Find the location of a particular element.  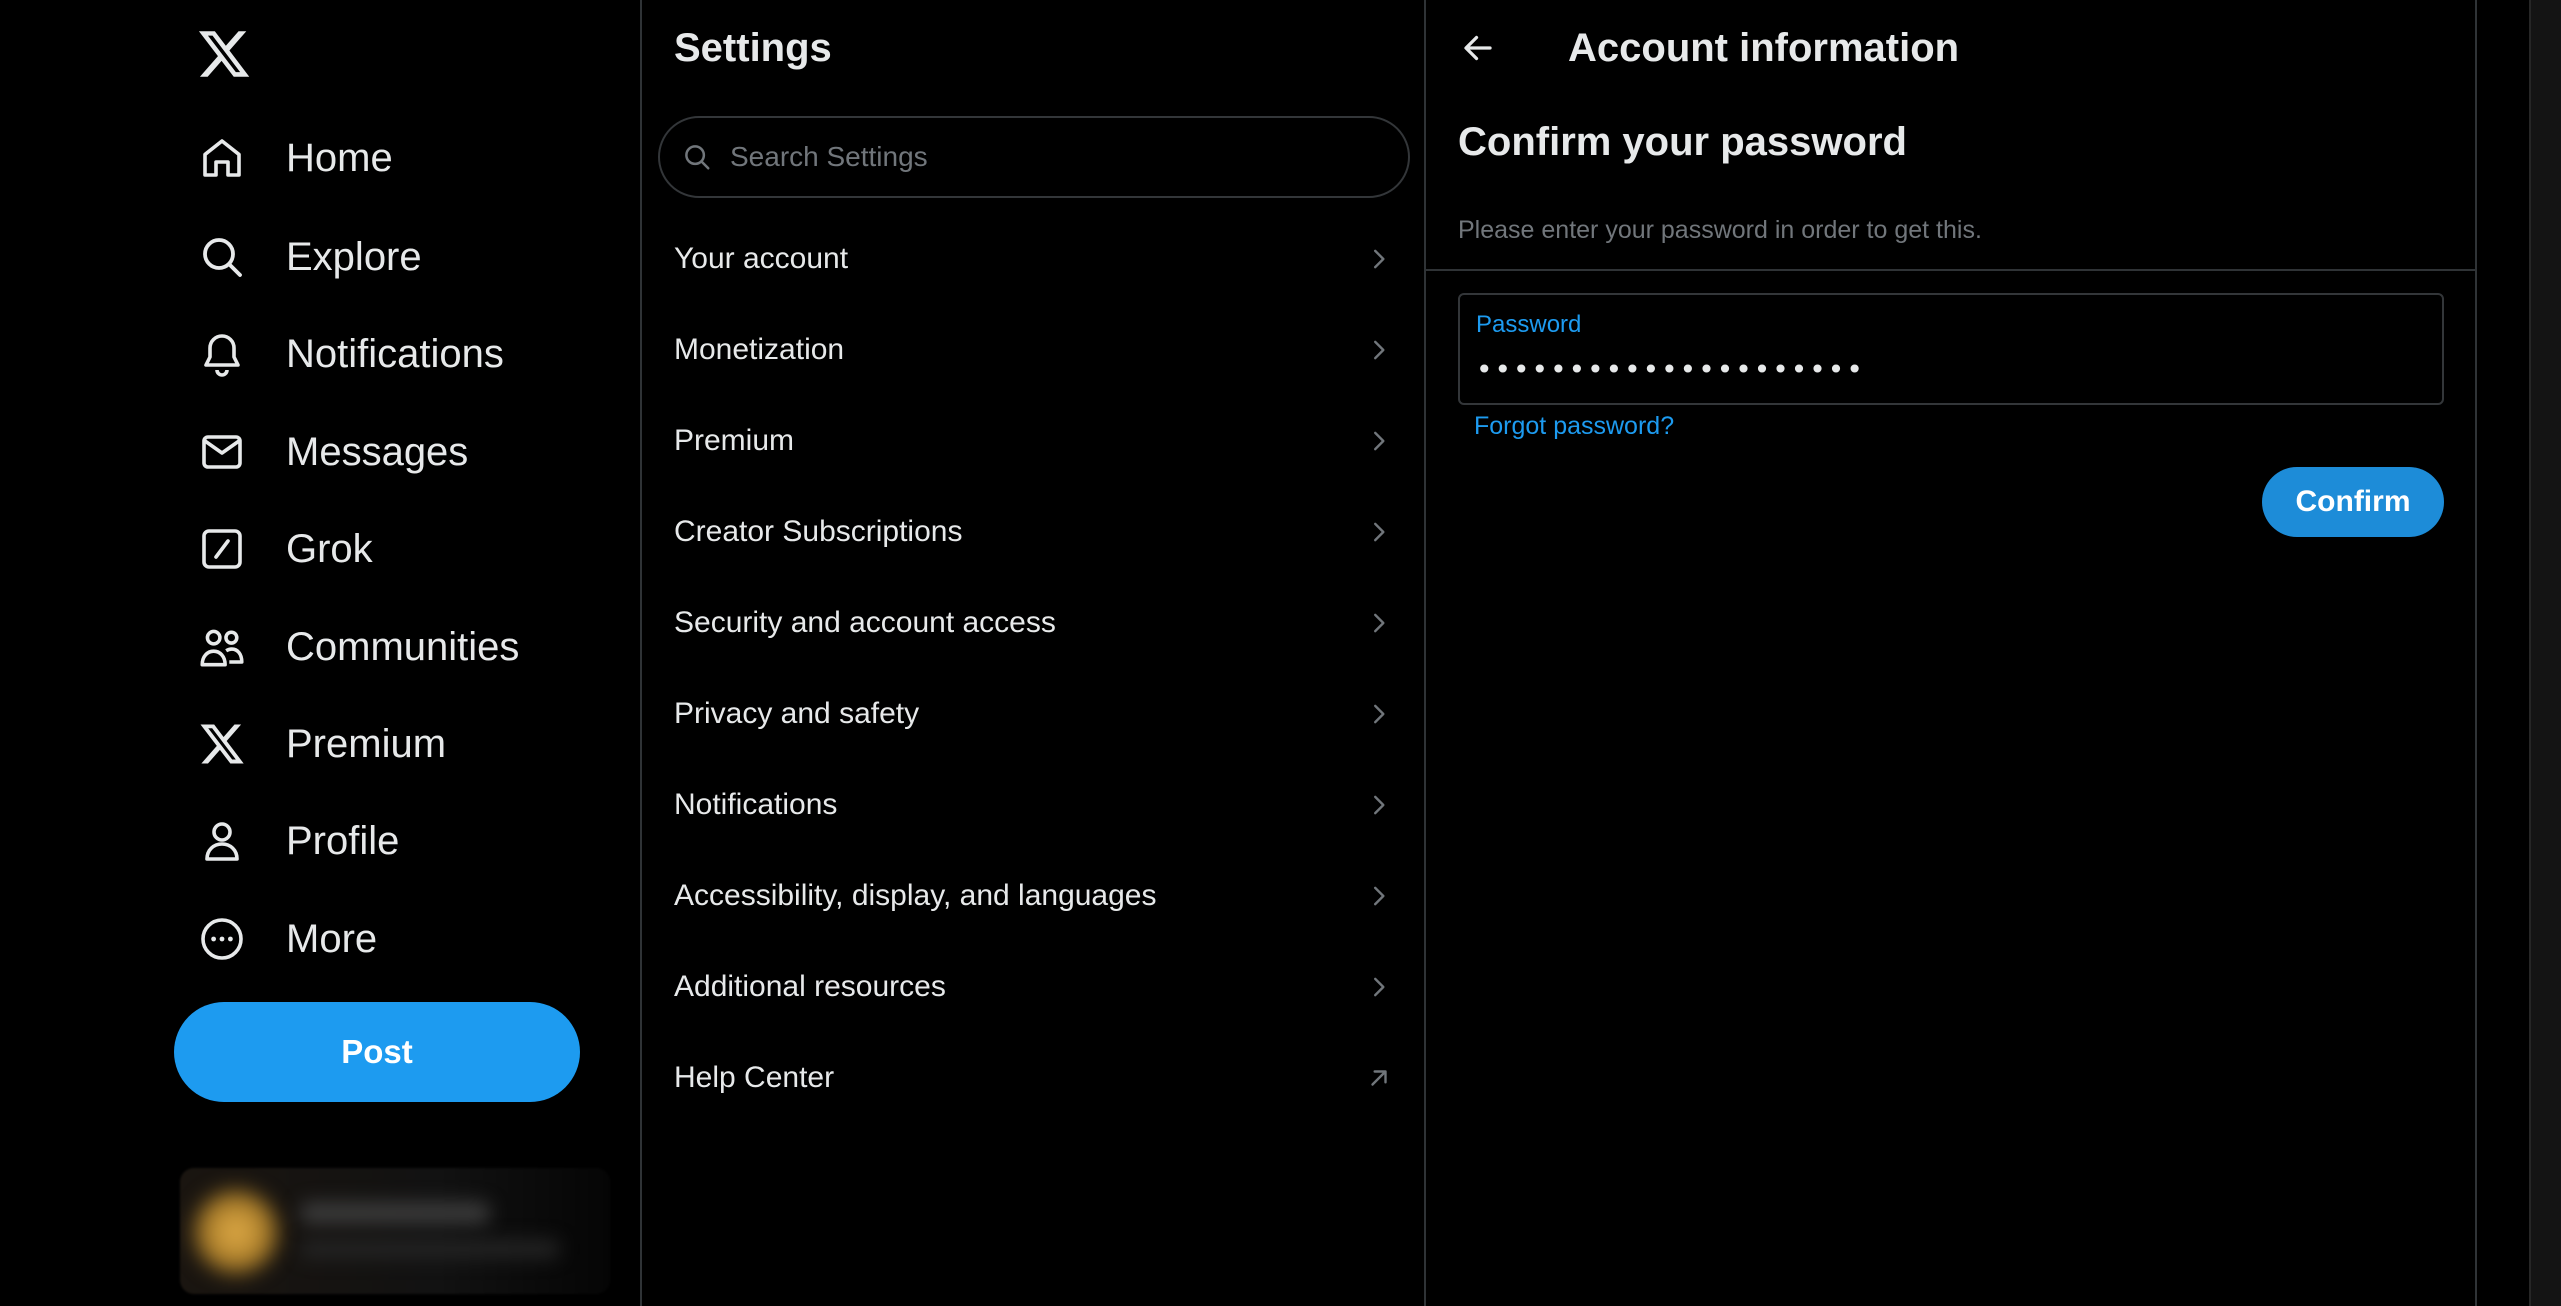

password-input is located at coordinates (1946, 369).